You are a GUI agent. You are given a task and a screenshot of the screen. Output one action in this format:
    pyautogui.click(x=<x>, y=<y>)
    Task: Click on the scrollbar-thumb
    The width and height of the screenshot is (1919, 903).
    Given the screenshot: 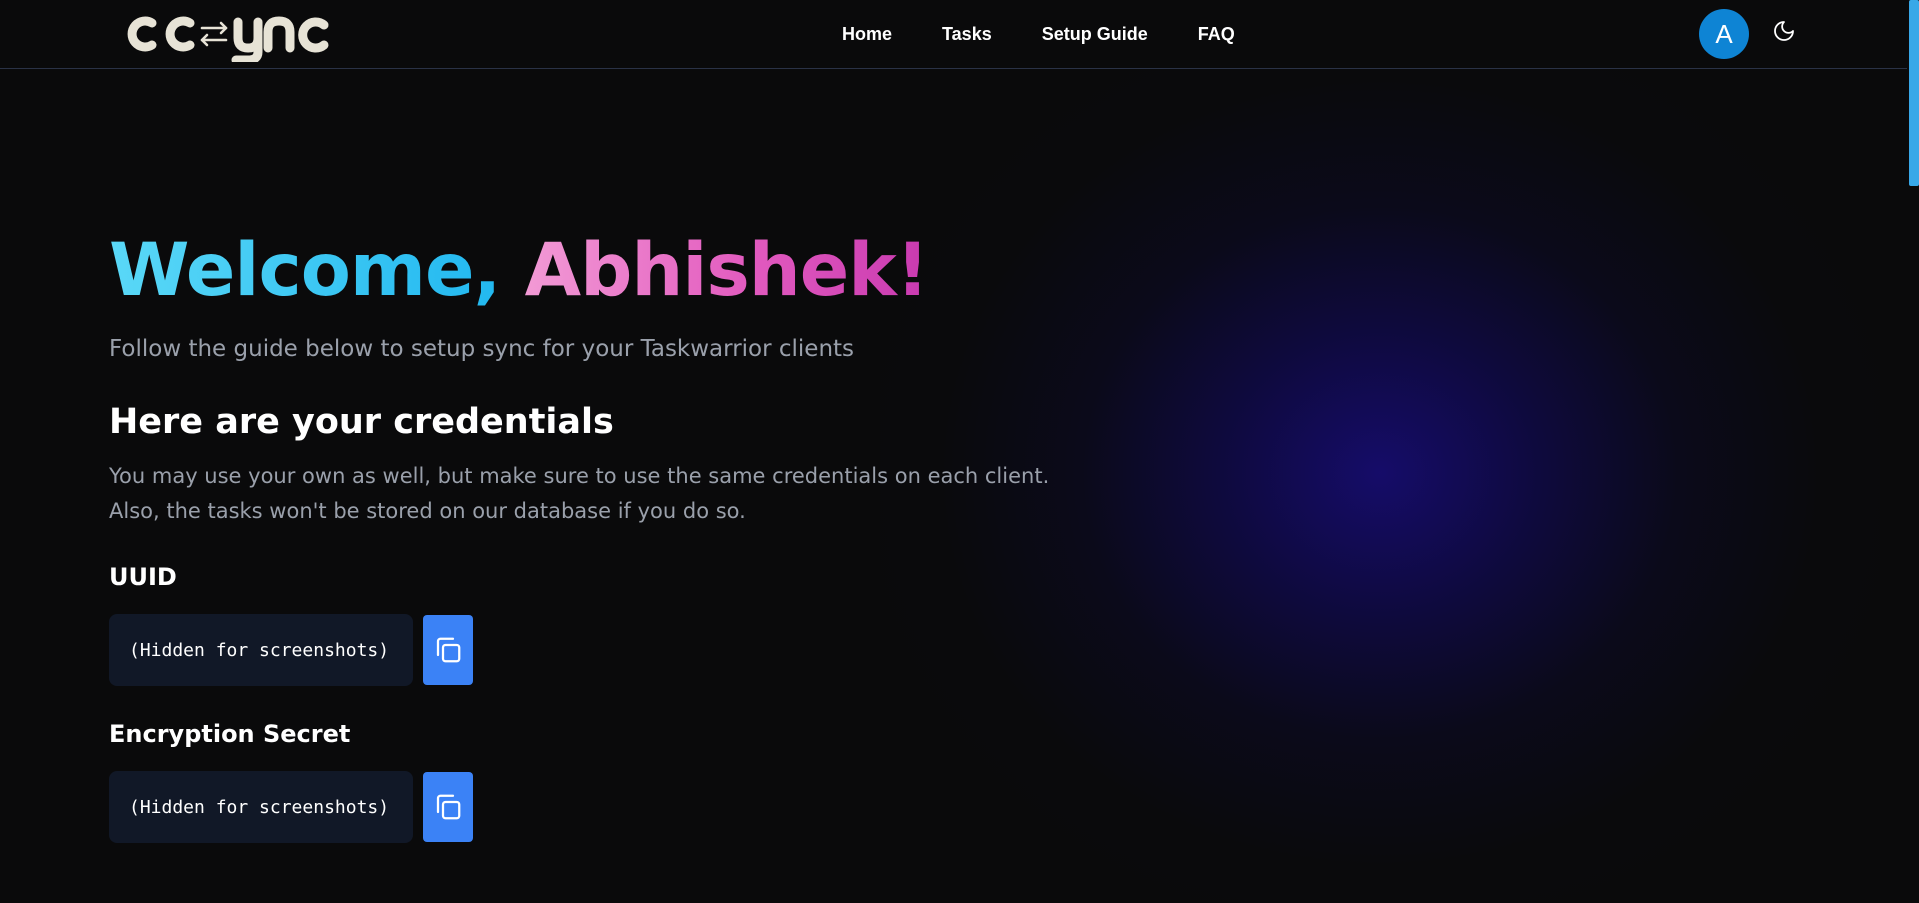 What is the action you would take?
    pyautogui.click(x=1914, y=93)
    